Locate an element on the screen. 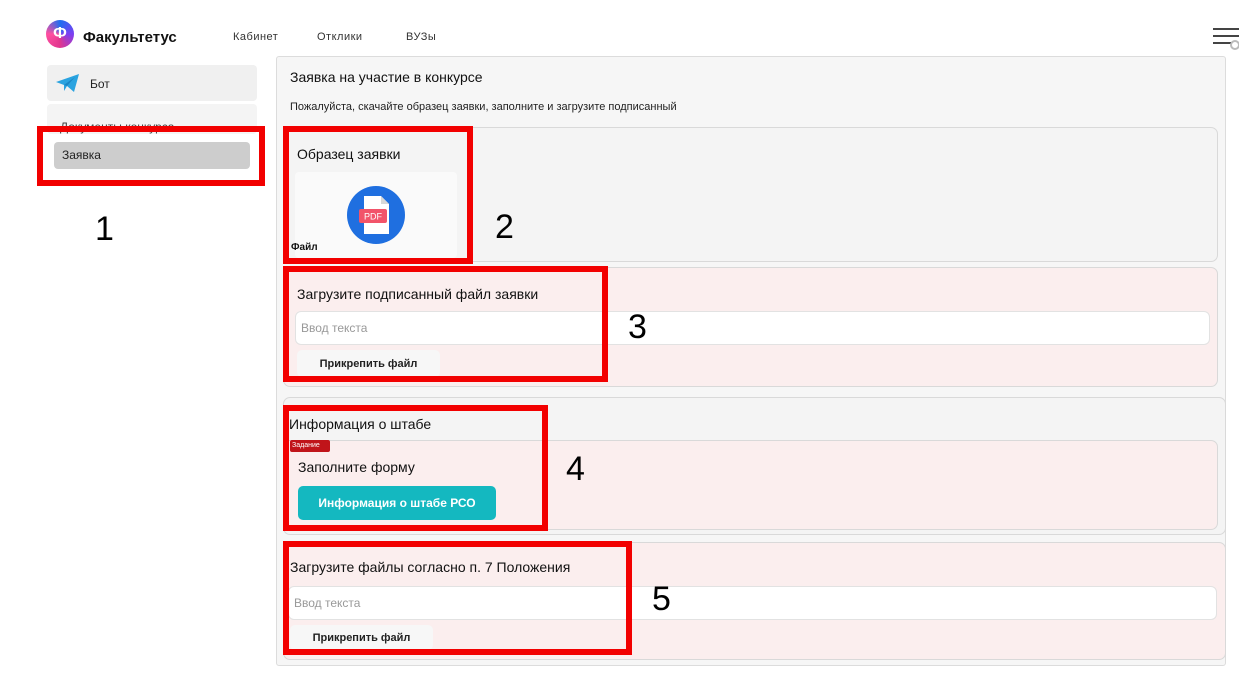  nav-link-cabinet: Кабинет is located at coordinates (255, 37).